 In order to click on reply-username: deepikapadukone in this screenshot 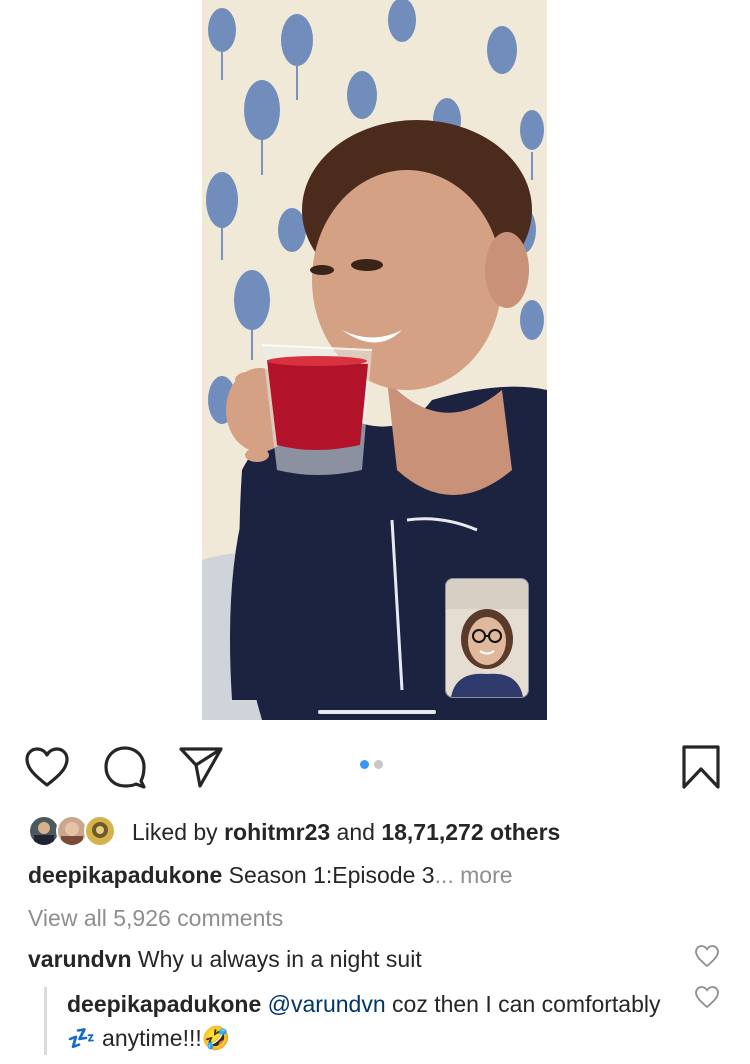, I will do `click(164, 1004)`.